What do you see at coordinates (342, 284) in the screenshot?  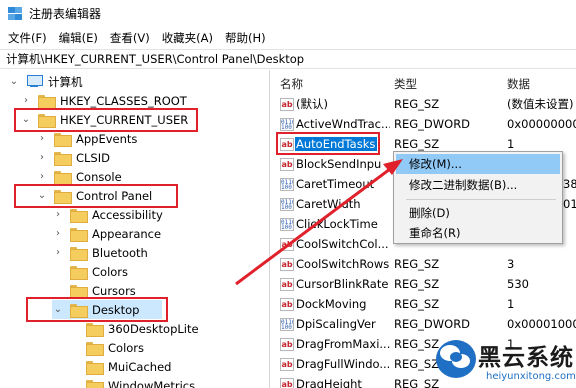 I see `value-name: CursorBlinkRate` at bounding box center [342, 284].